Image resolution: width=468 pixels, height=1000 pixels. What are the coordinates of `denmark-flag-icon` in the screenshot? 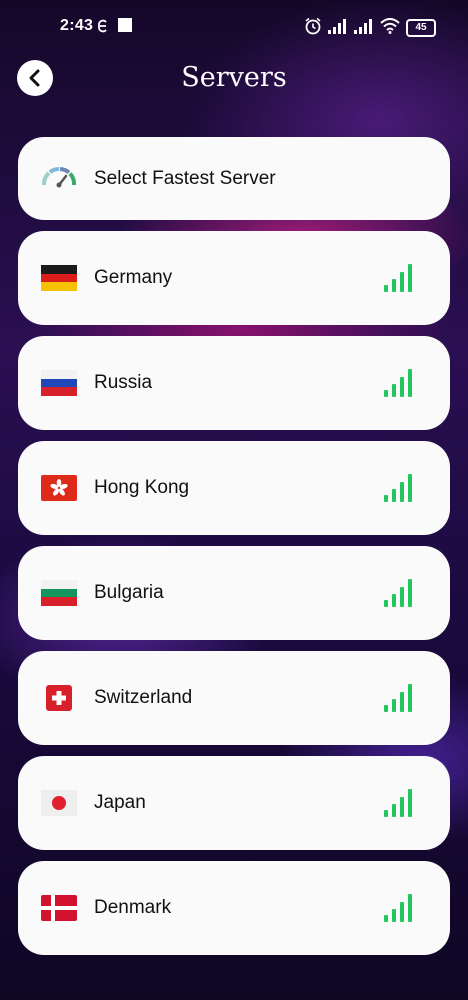 It's located at (59, 908).